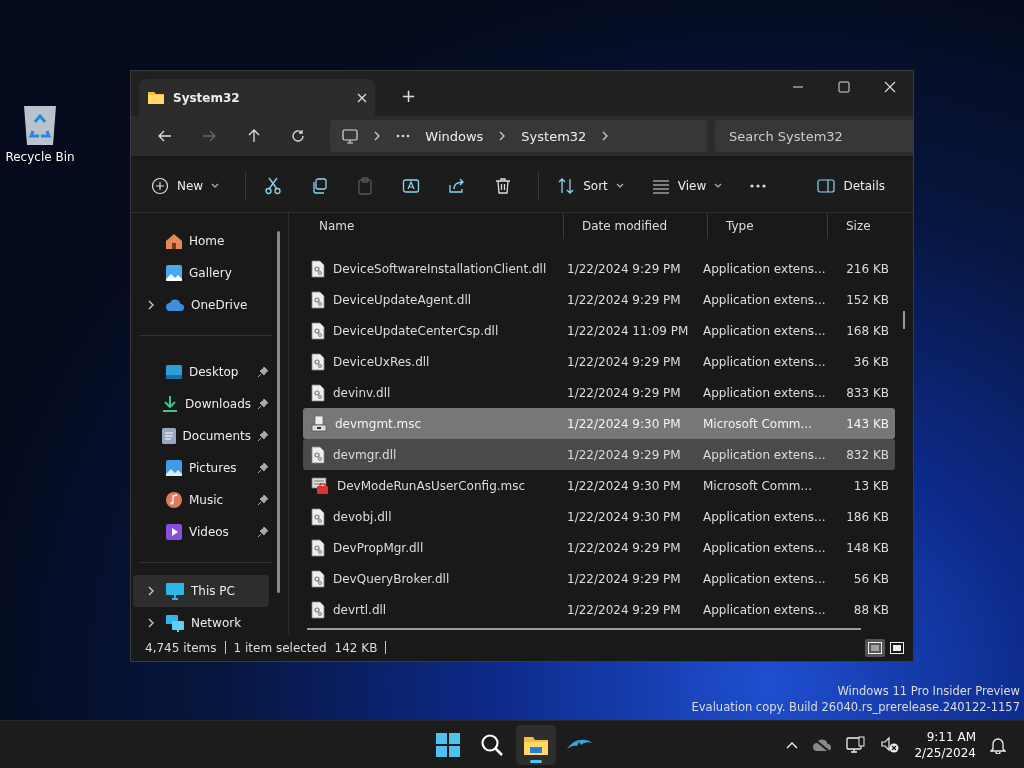 This screenshot has height=768, width=1024. Describe the element at coordinates (40, 157) in the screenshot. I see `desktop-icon-label: Recycle Bin` at that location.